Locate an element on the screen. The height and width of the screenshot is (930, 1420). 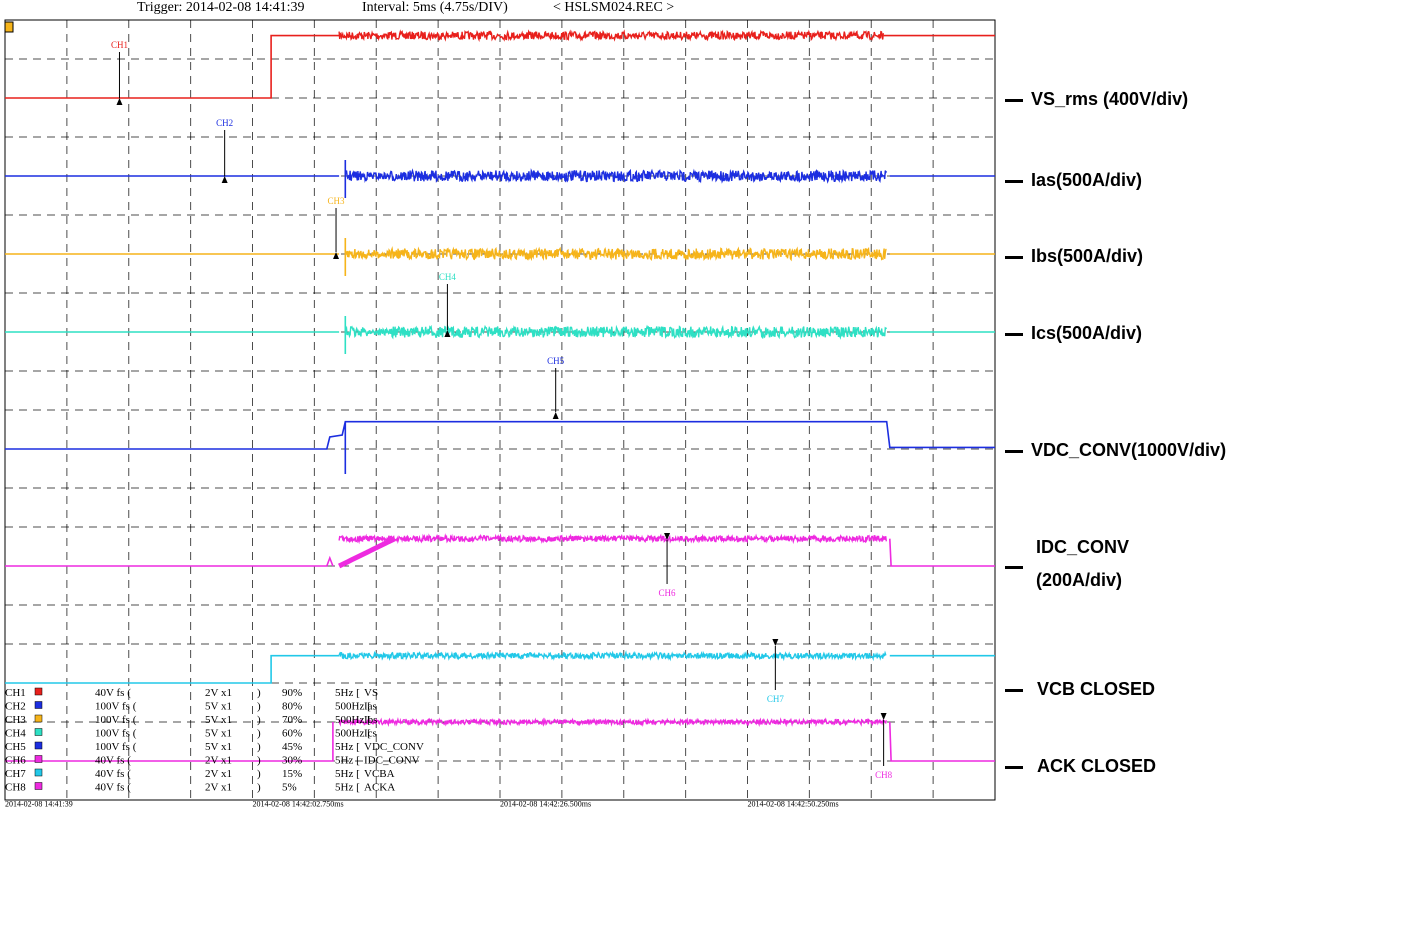
trace-ch8-active is located at coordinates (612, 722).